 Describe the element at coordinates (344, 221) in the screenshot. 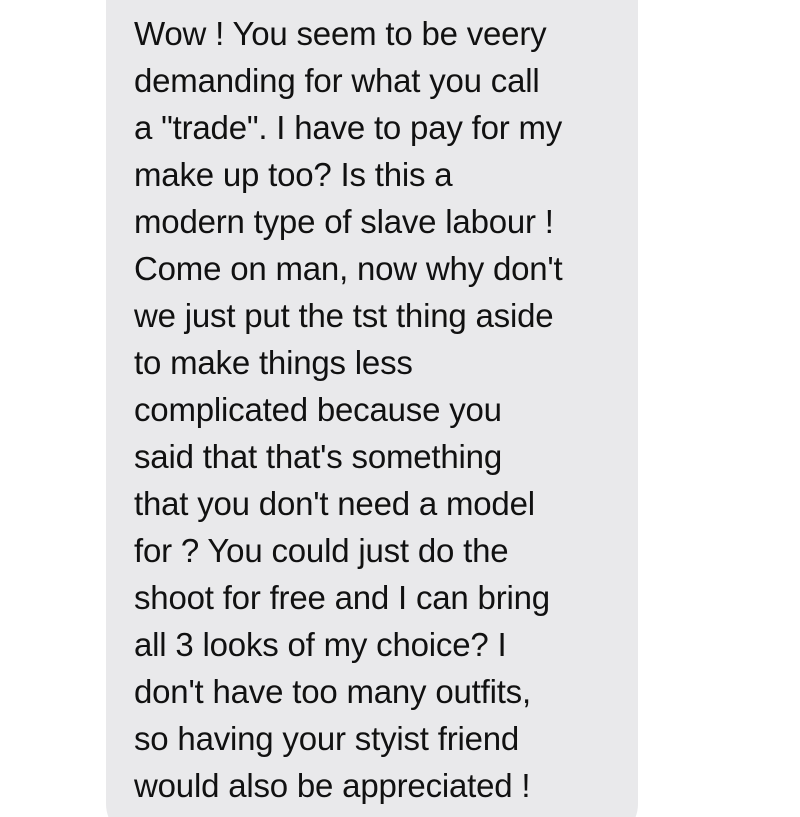

I see `message-line: modern type of slave labour !` at that location.